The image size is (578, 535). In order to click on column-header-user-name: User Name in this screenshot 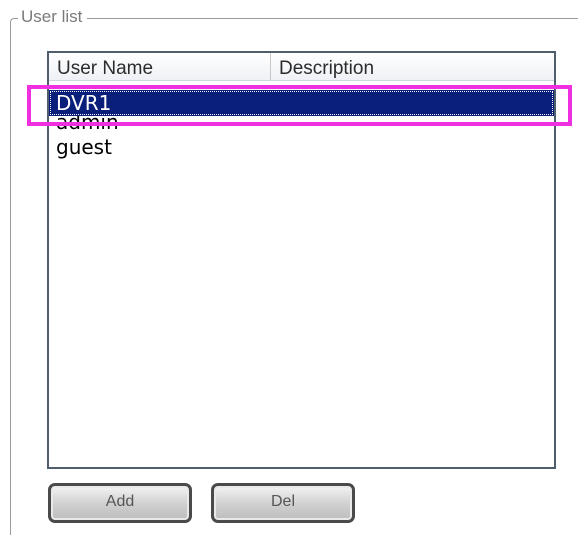, I will do `click(160, 66)`.